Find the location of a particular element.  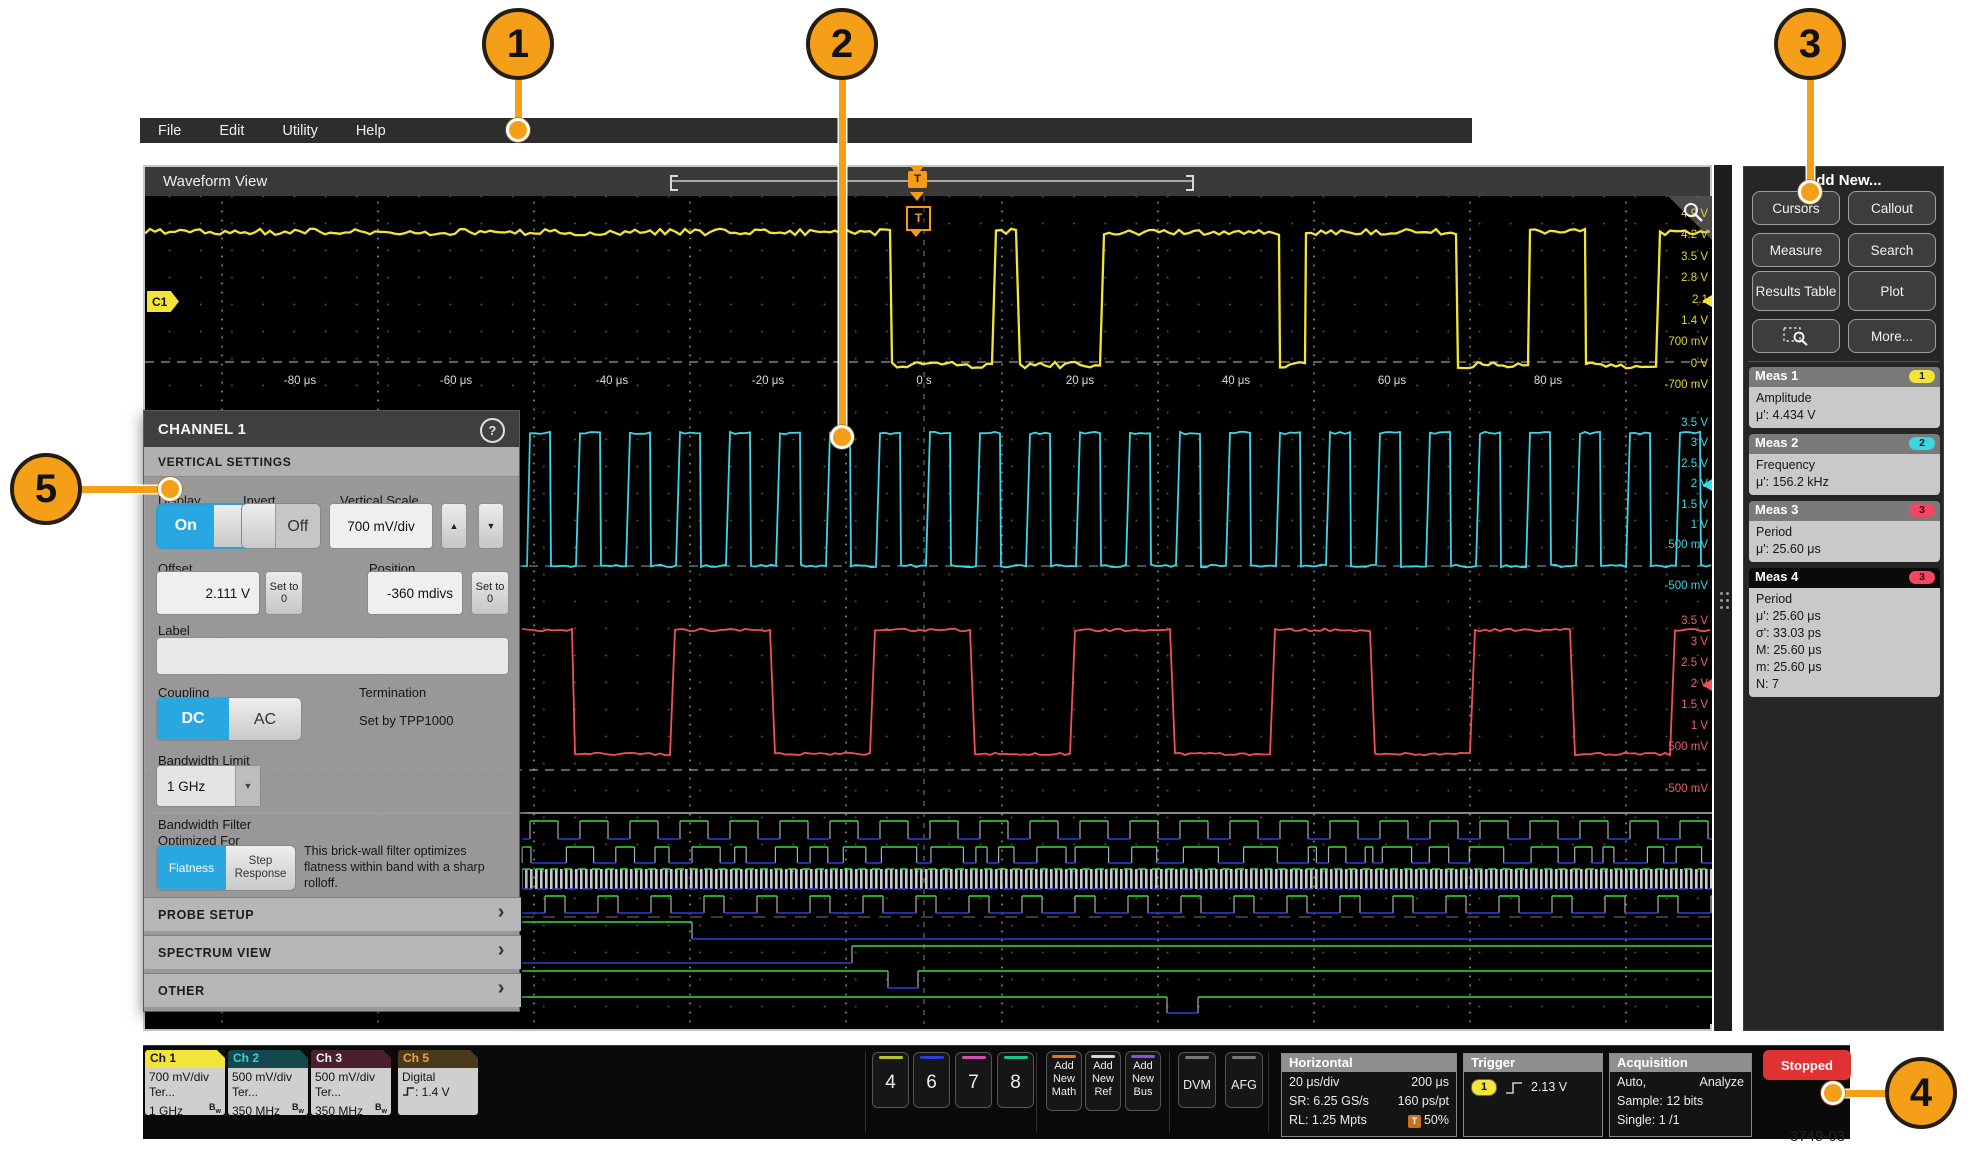

zoom-mode-button is located at coordinates (1796, 336).